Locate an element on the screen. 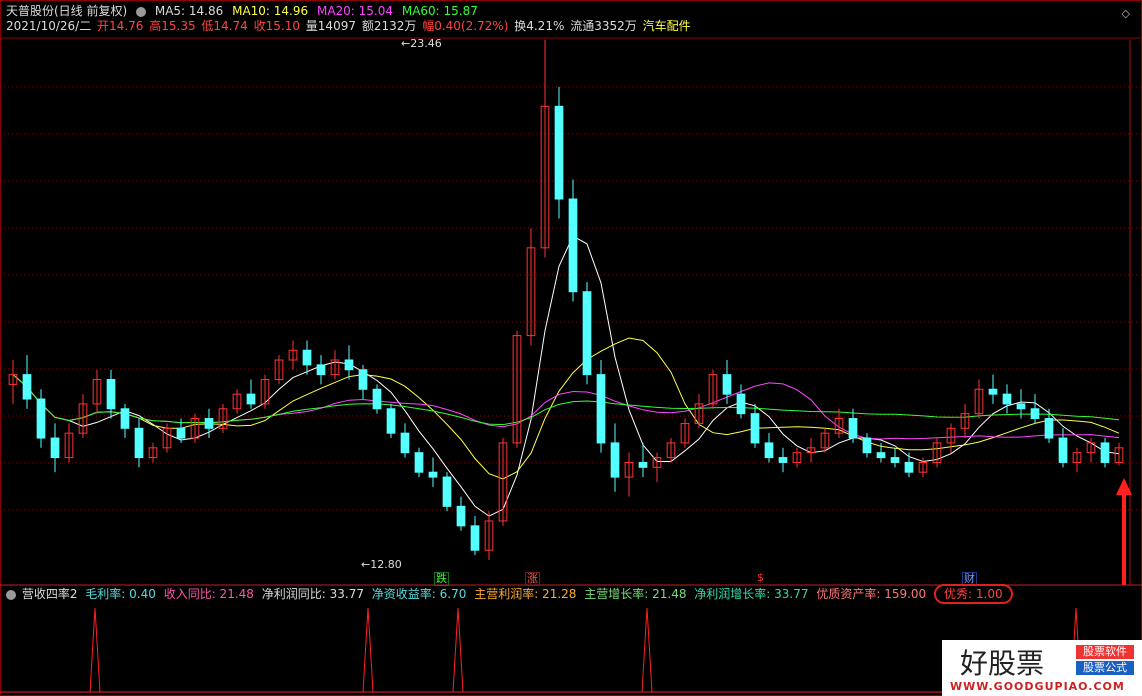 Image resolution: width=1142 pixels, height=696 pixels. revenue-yoy: 收入同比: 21.48 is located at coordinates (208, 594).